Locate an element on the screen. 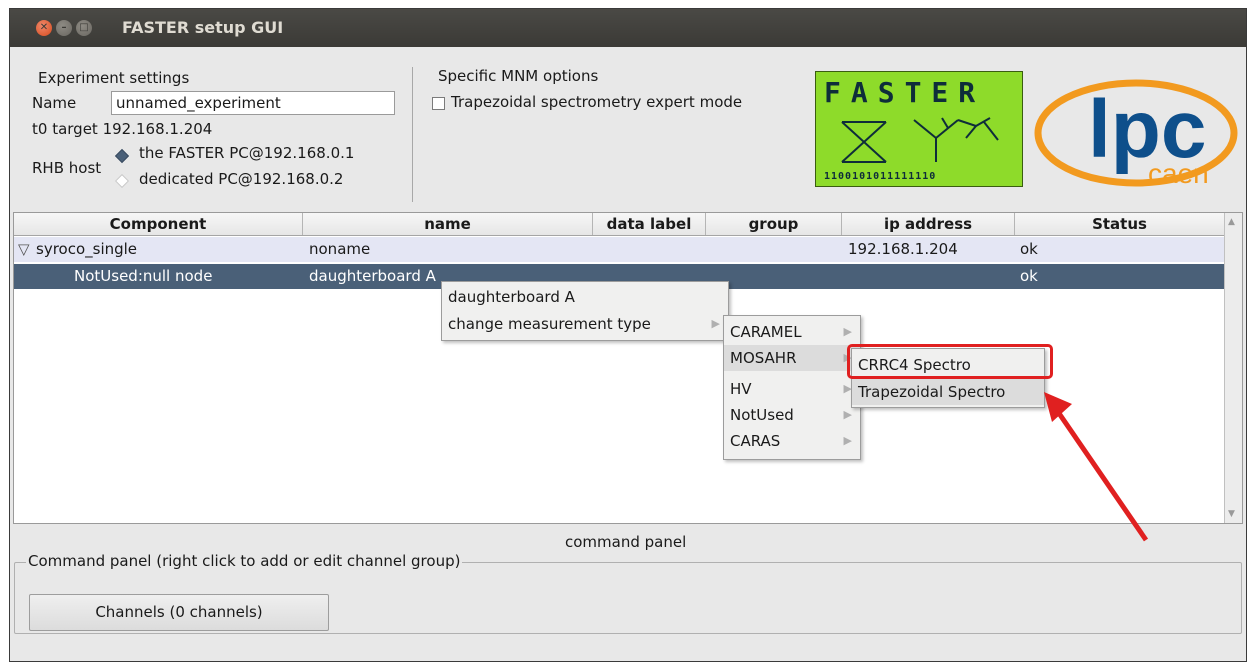 The image size is (1256, 662). table-row: ▽ syroco_single noname 192.168.1.204 ok is located at coordinates (619, 249).